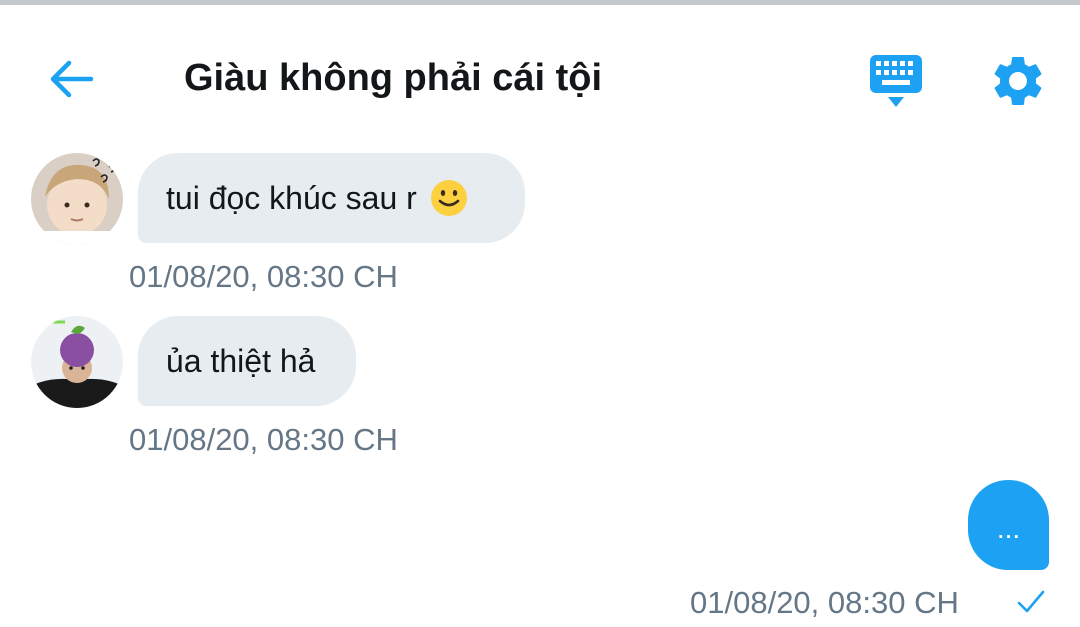 Image resolution: width=1080 pixels, height=627 pixels. I want to click on check-icon, so click(1031, 601).